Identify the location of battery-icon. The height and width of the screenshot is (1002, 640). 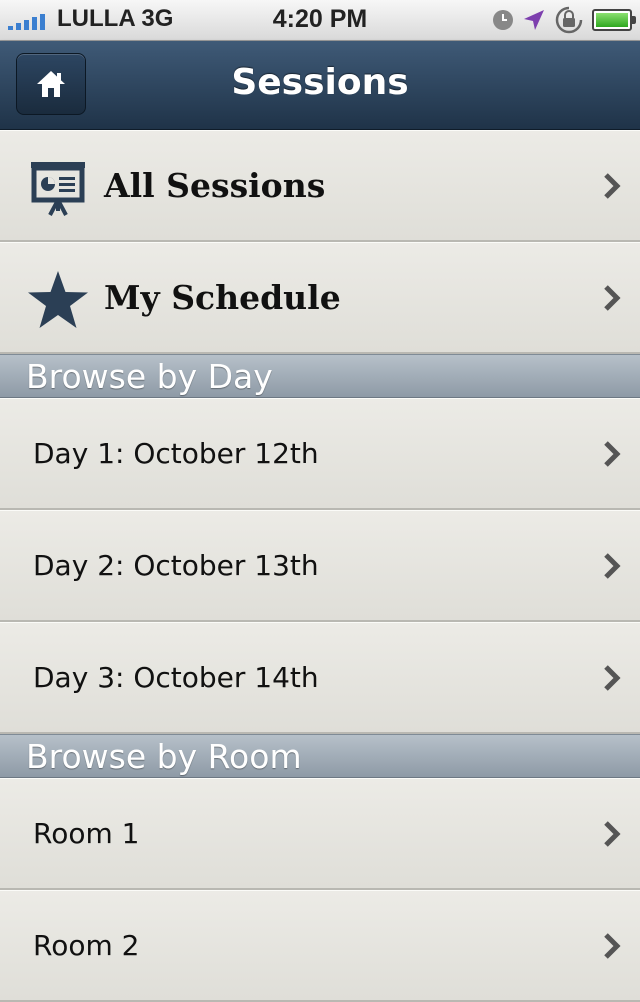
(614, 20).